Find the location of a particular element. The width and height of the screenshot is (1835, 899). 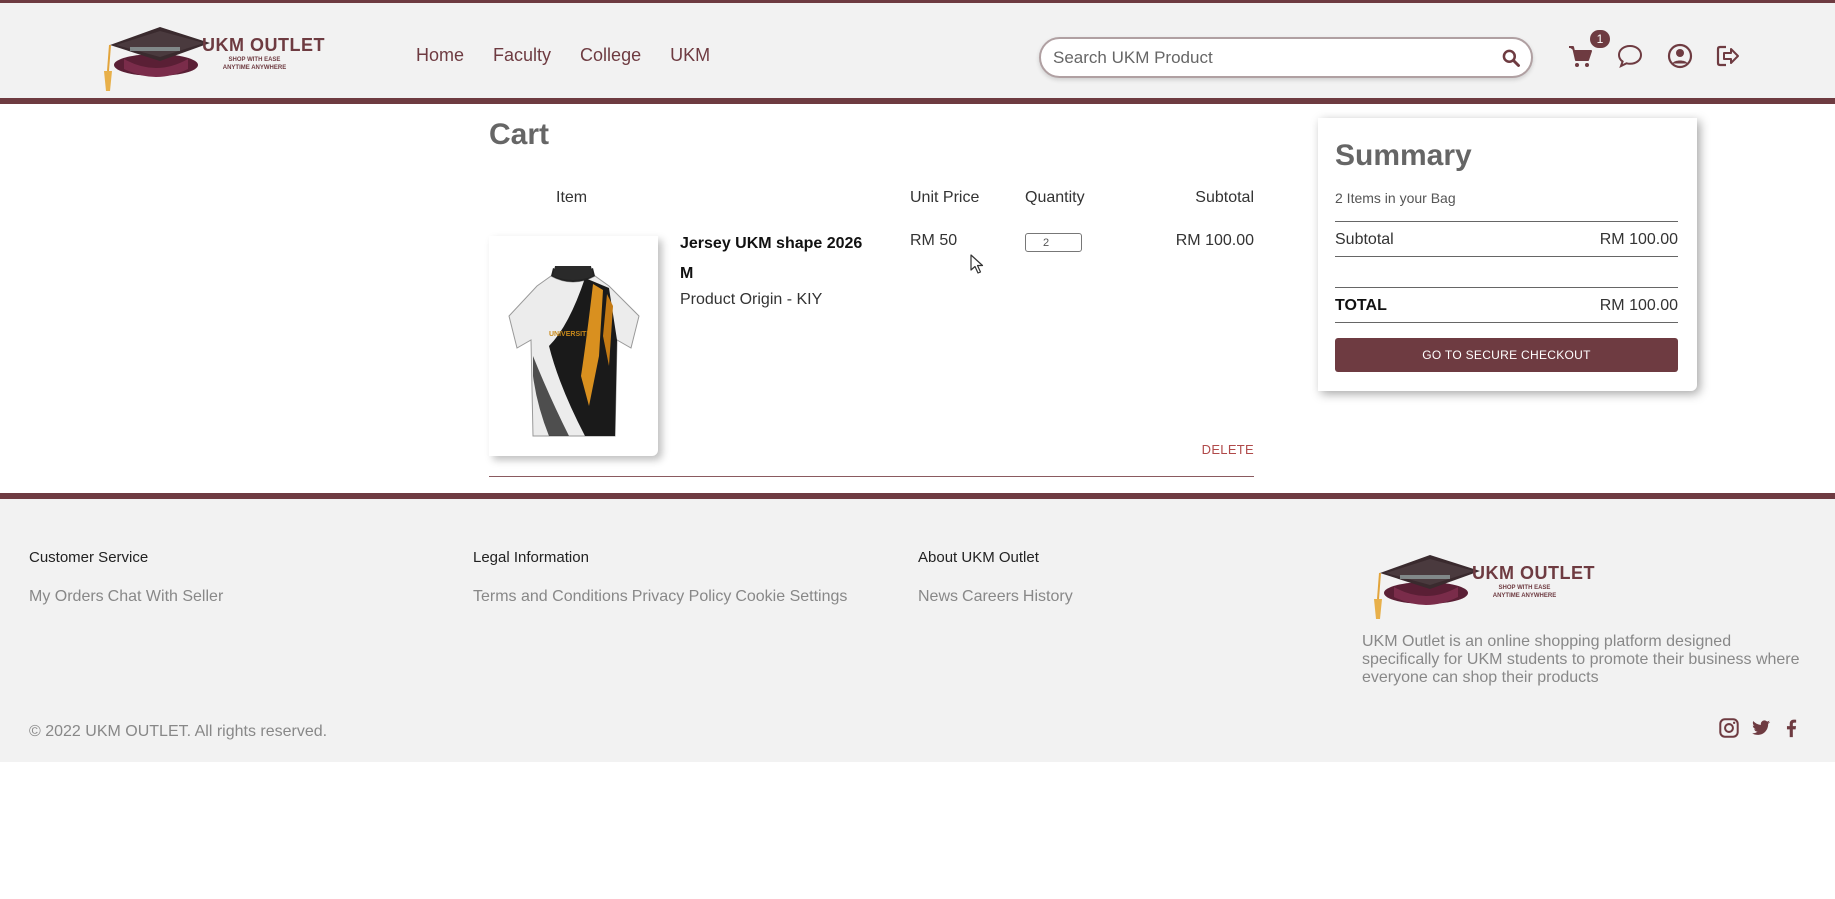

instagram-icon is located at coordinates (1729, 728).